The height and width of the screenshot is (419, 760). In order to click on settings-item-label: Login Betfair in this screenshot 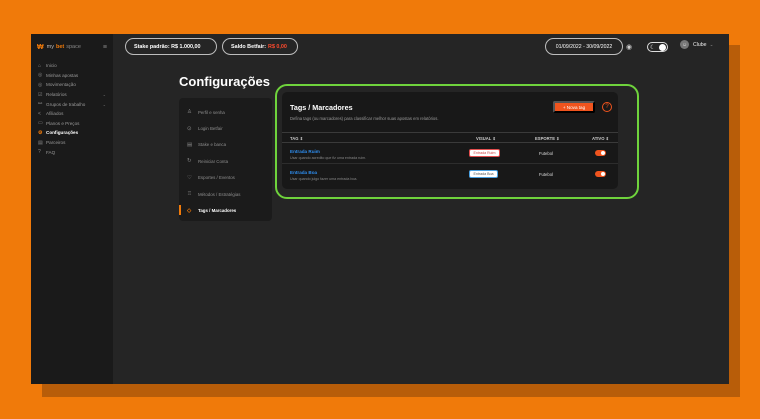, I will do `click(210, 129)`.